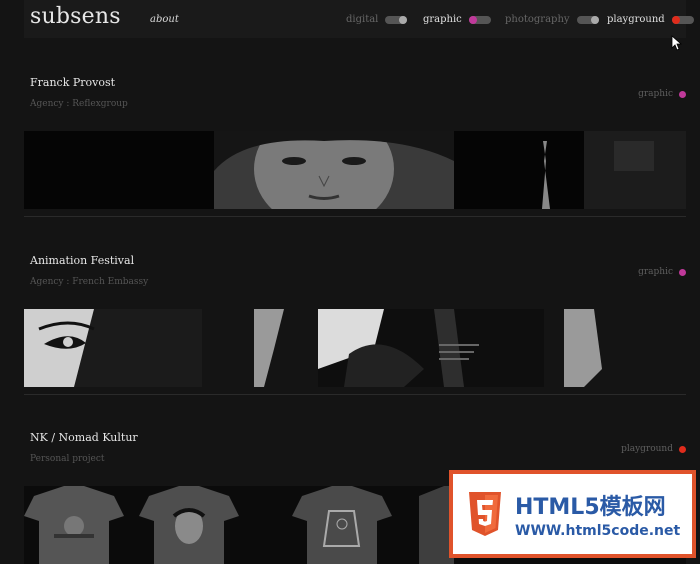  What do you see at coordinates (598, 531) in the screenshot?
I see `watermark-line2: WWW.html5code.net` at bounding box center [598, 531].